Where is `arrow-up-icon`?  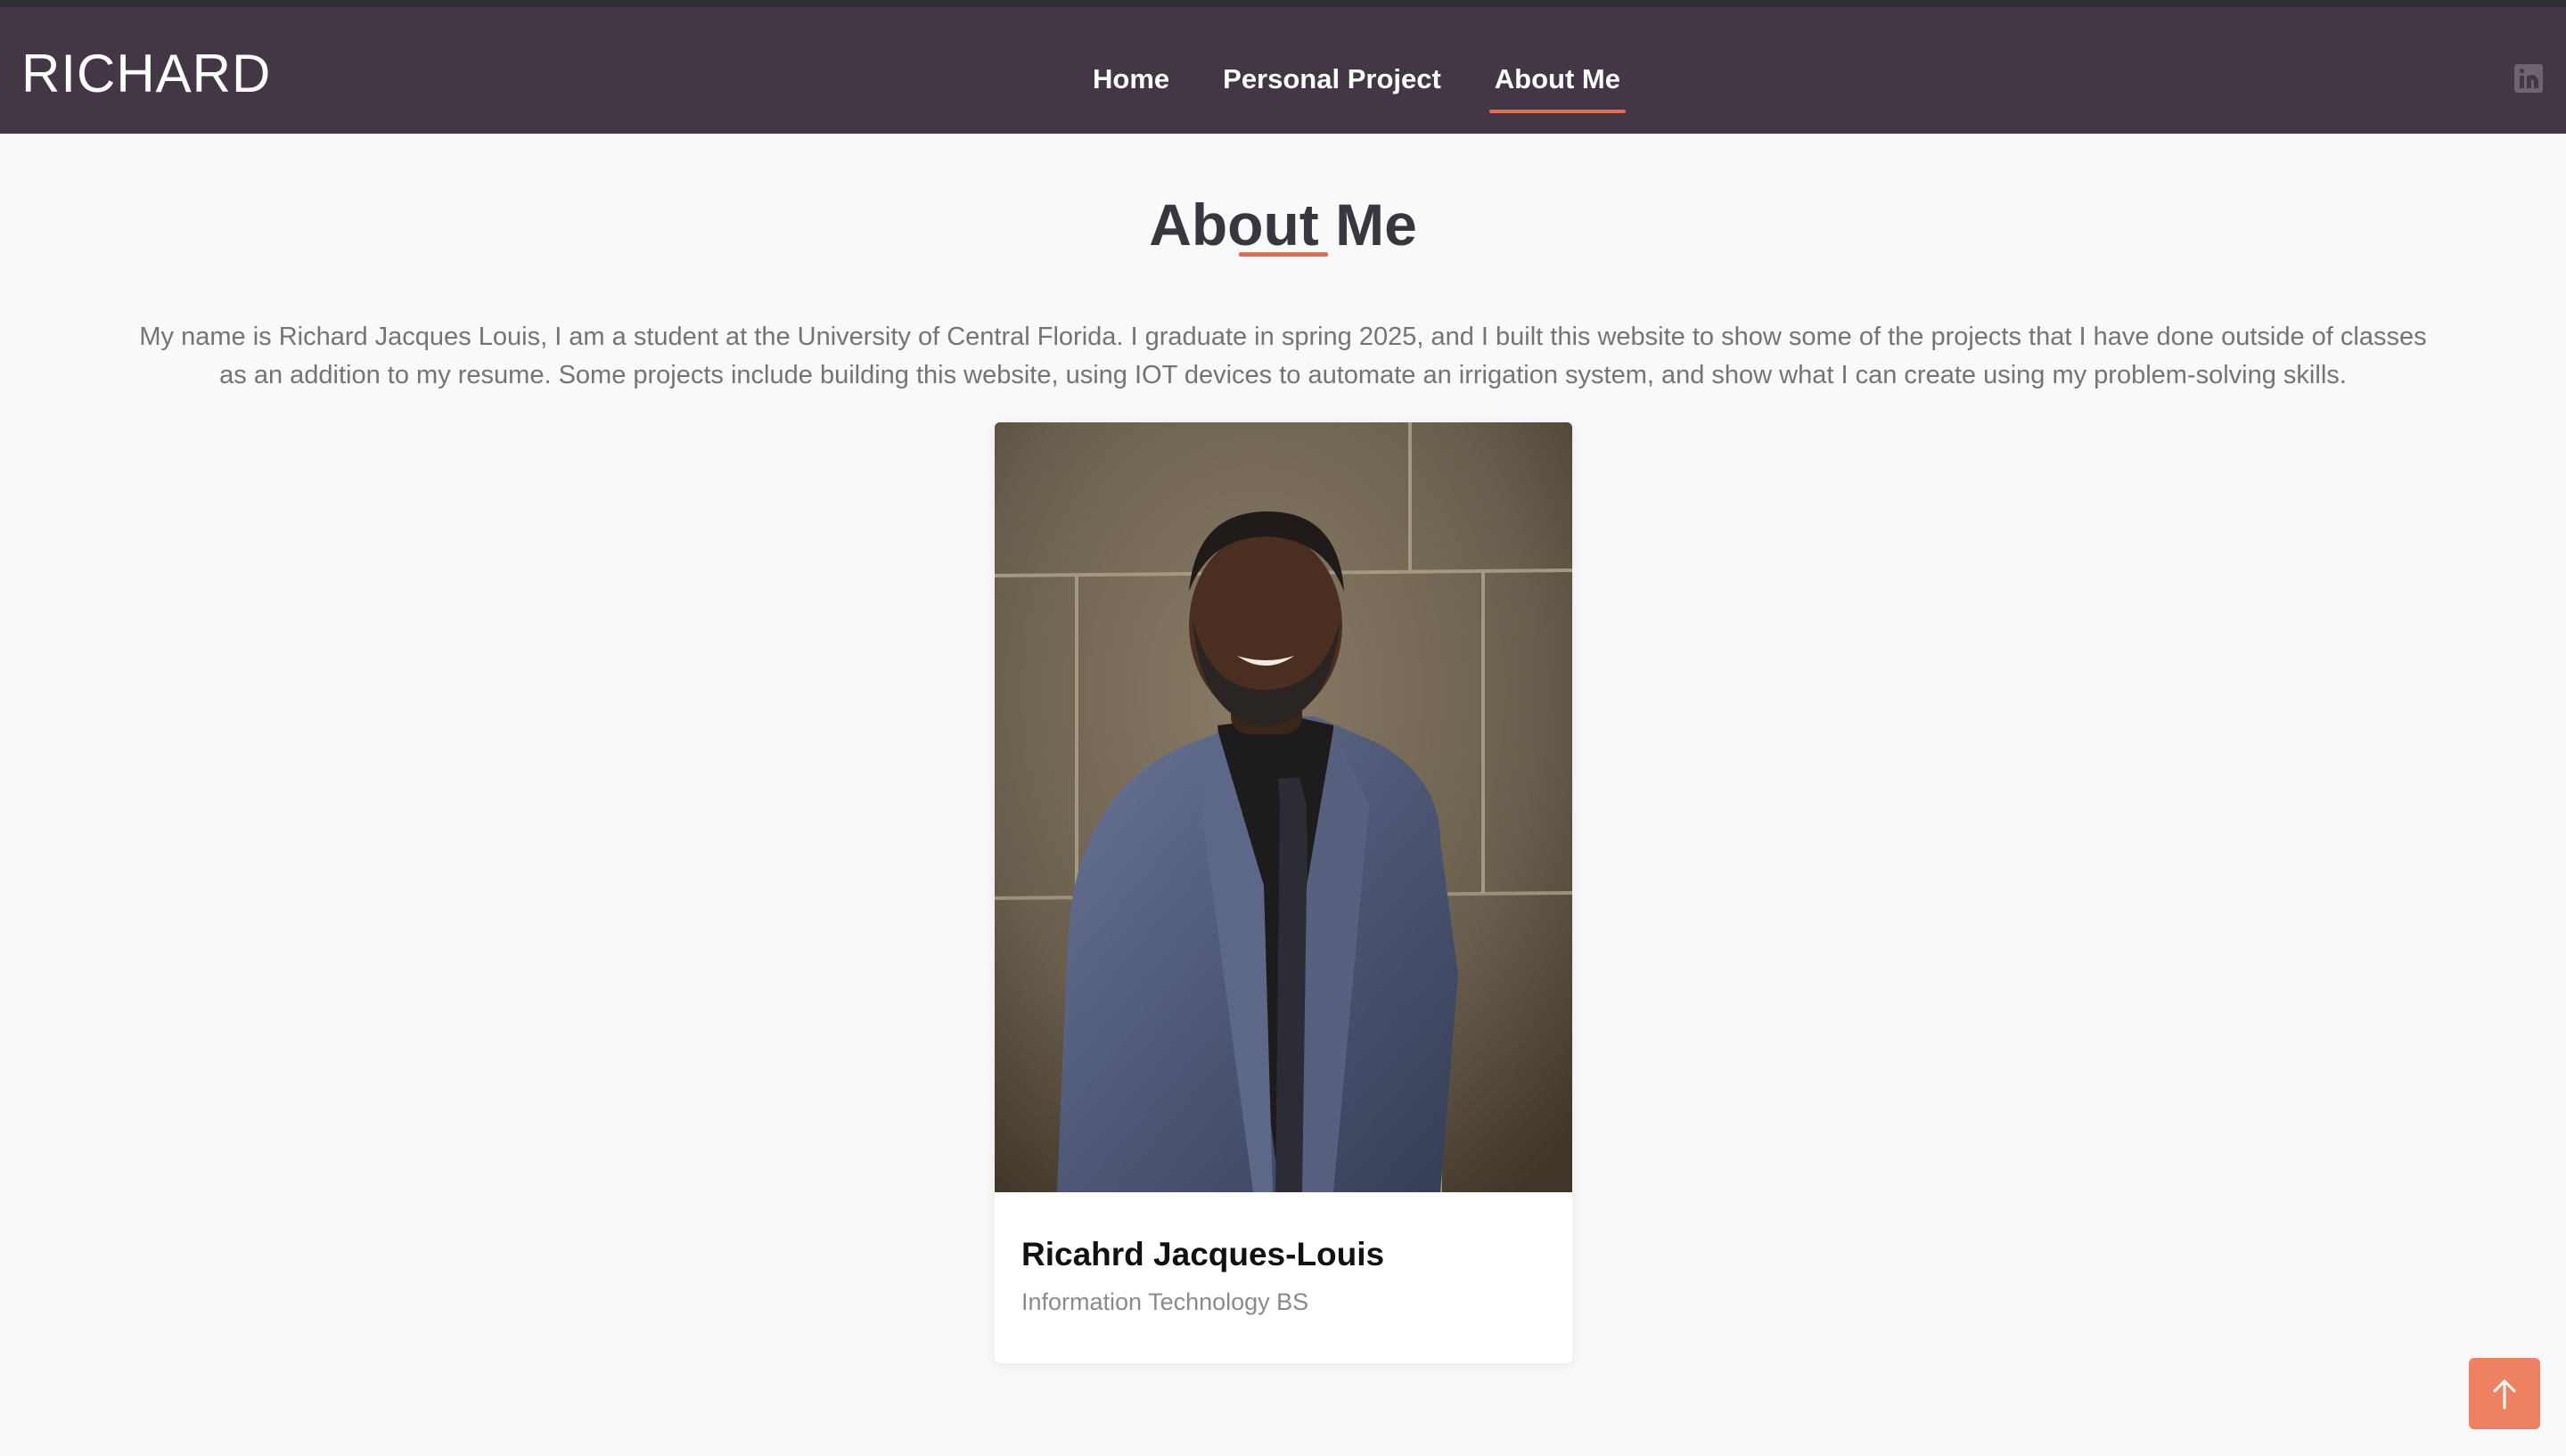
arrow-up-icon is located at coordinates (2504, 1394).